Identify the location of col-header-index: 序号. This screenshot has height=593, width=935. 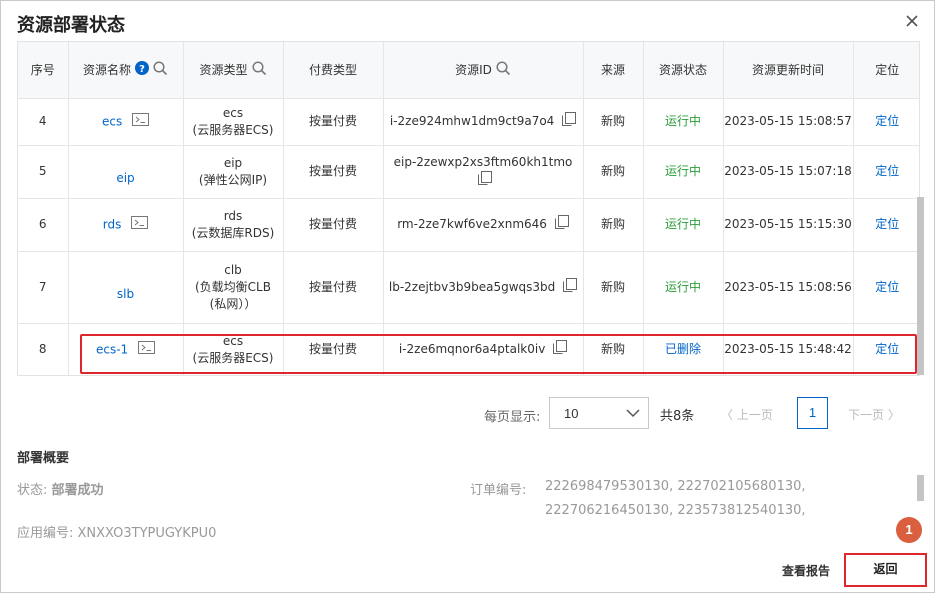
(43, 70).